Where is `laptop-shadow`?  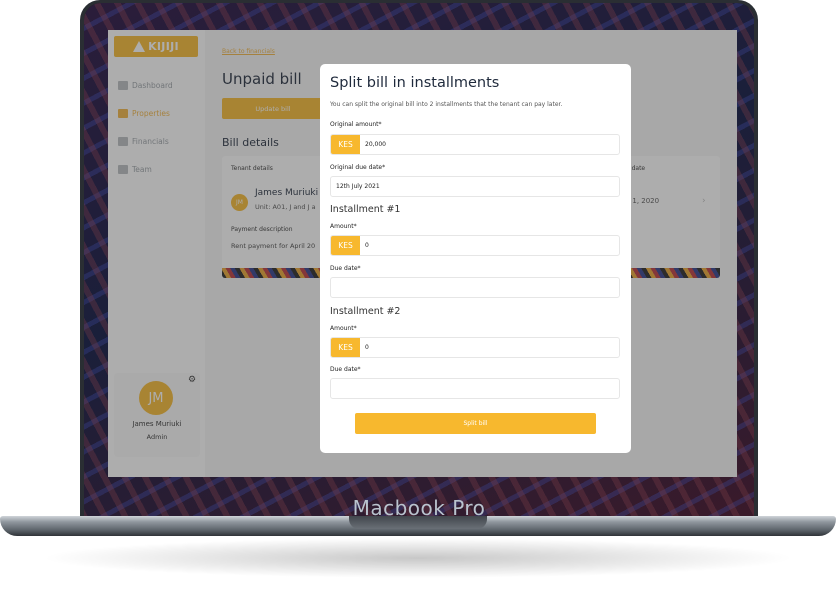
laptop-shadow is located at coordinates (418, 558).